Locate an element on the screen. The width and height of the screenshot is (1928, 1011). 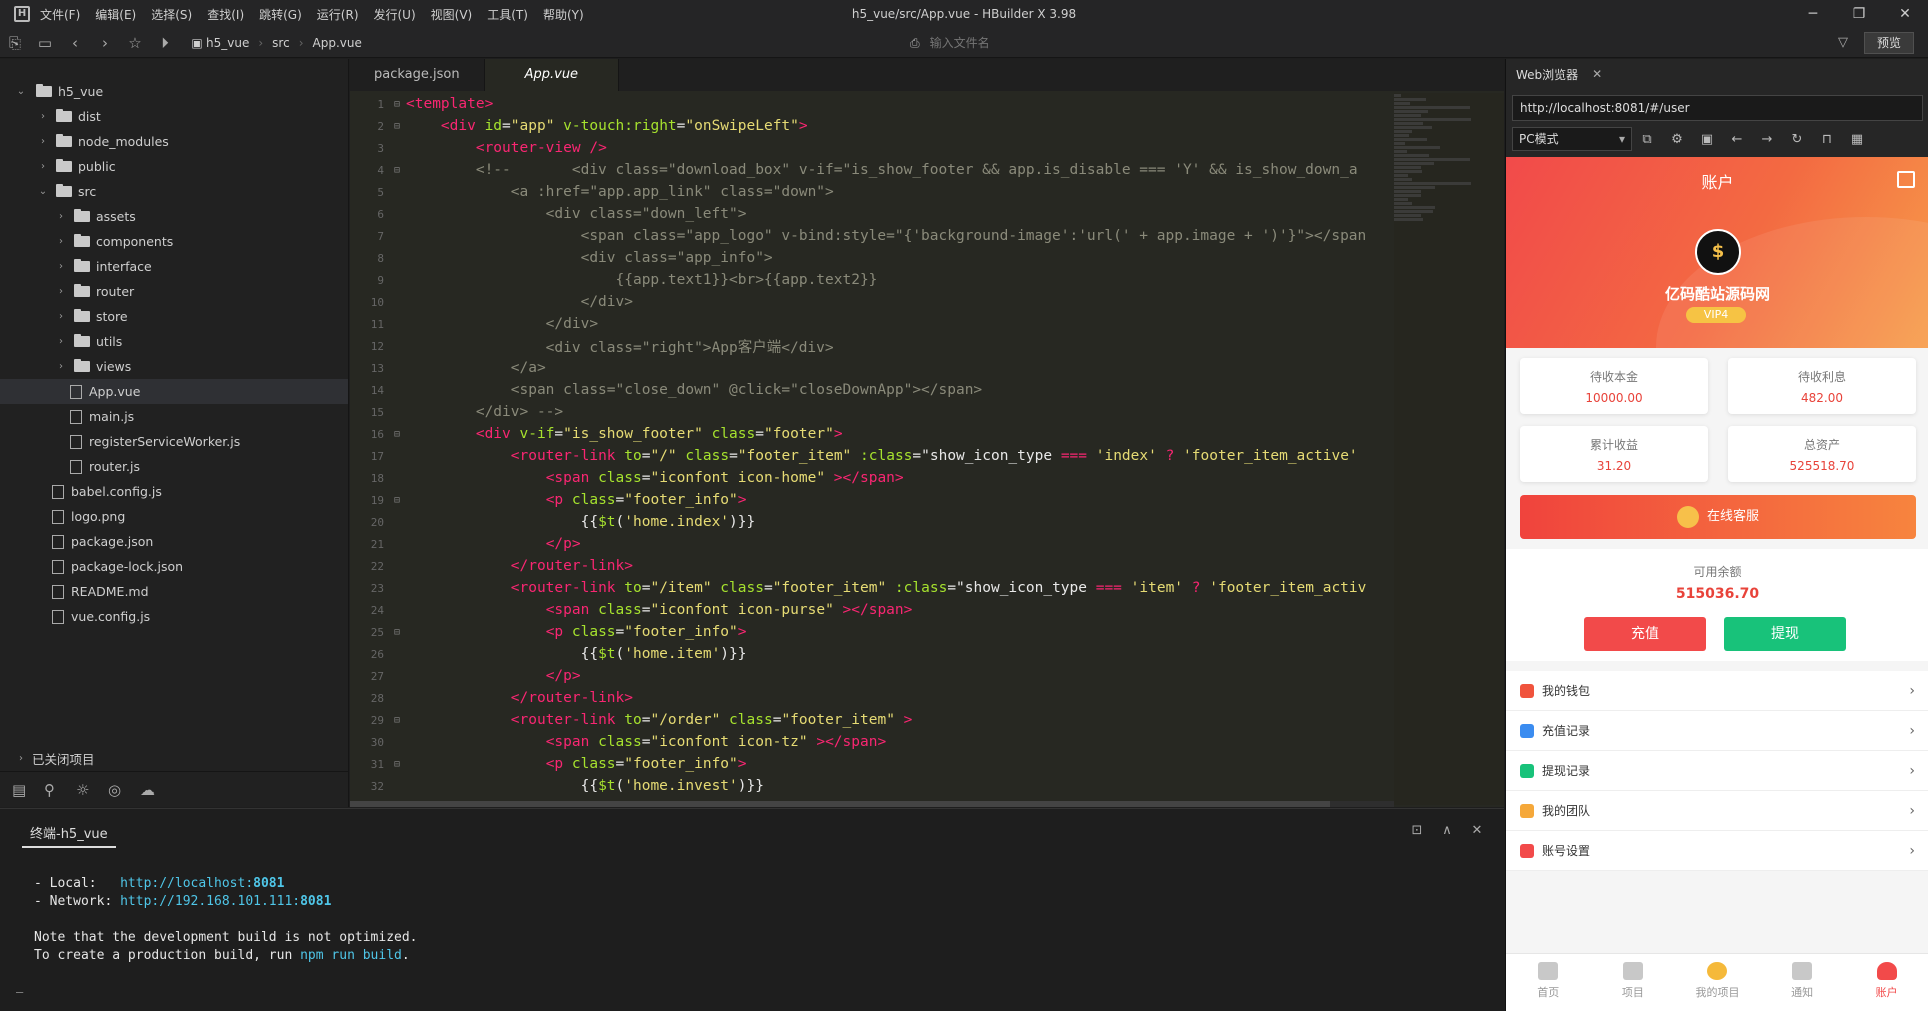
menu-item: 运行(R) is located at coordinates (338, 14).